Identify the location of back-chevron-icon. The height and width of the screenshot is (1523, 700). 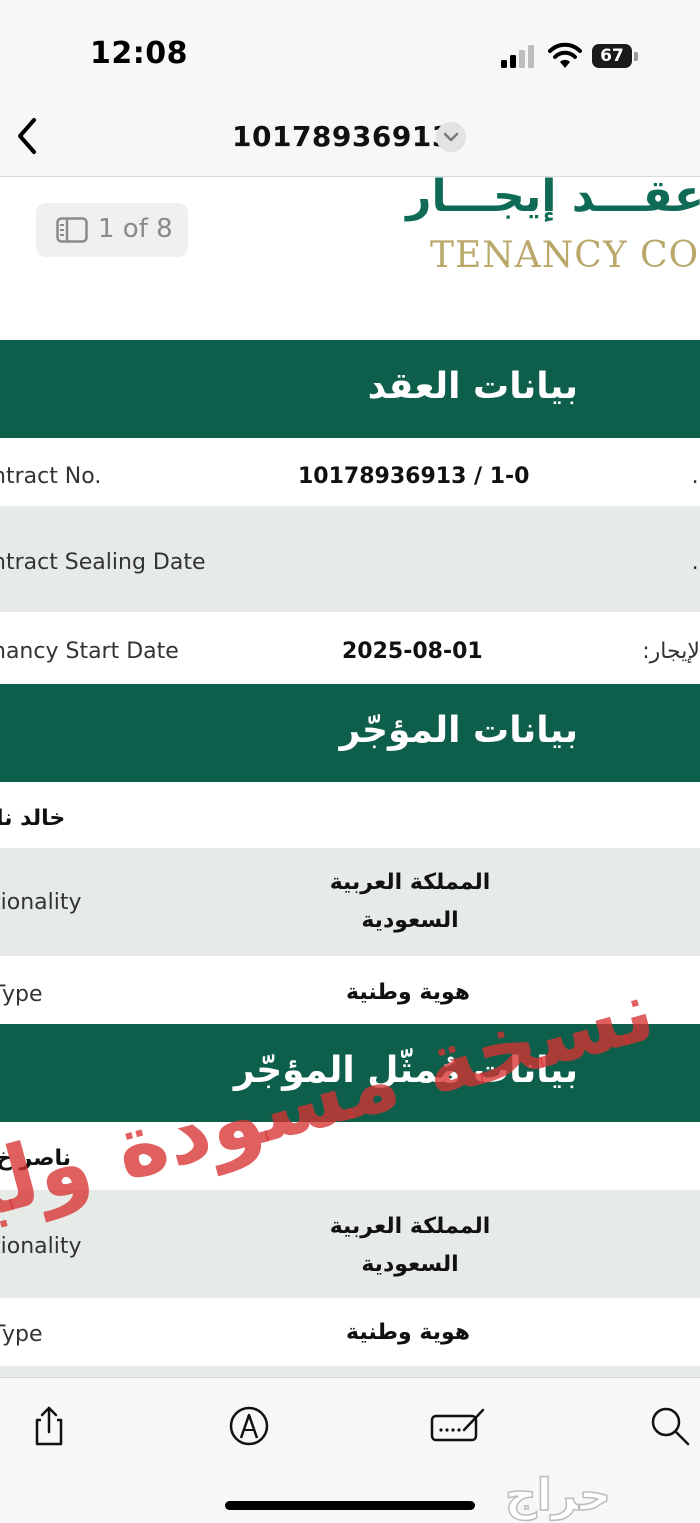
(28, 136).